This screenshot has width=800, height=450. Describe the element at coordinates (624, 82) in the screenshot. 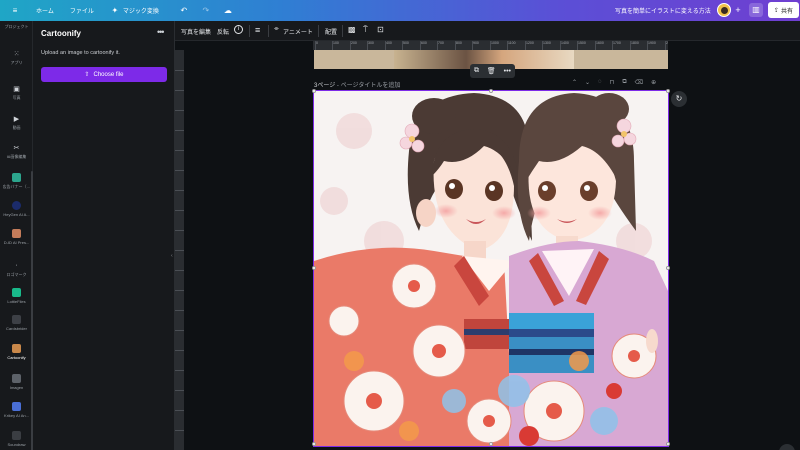

I see `copy-page-icon: ⧉` at that location.